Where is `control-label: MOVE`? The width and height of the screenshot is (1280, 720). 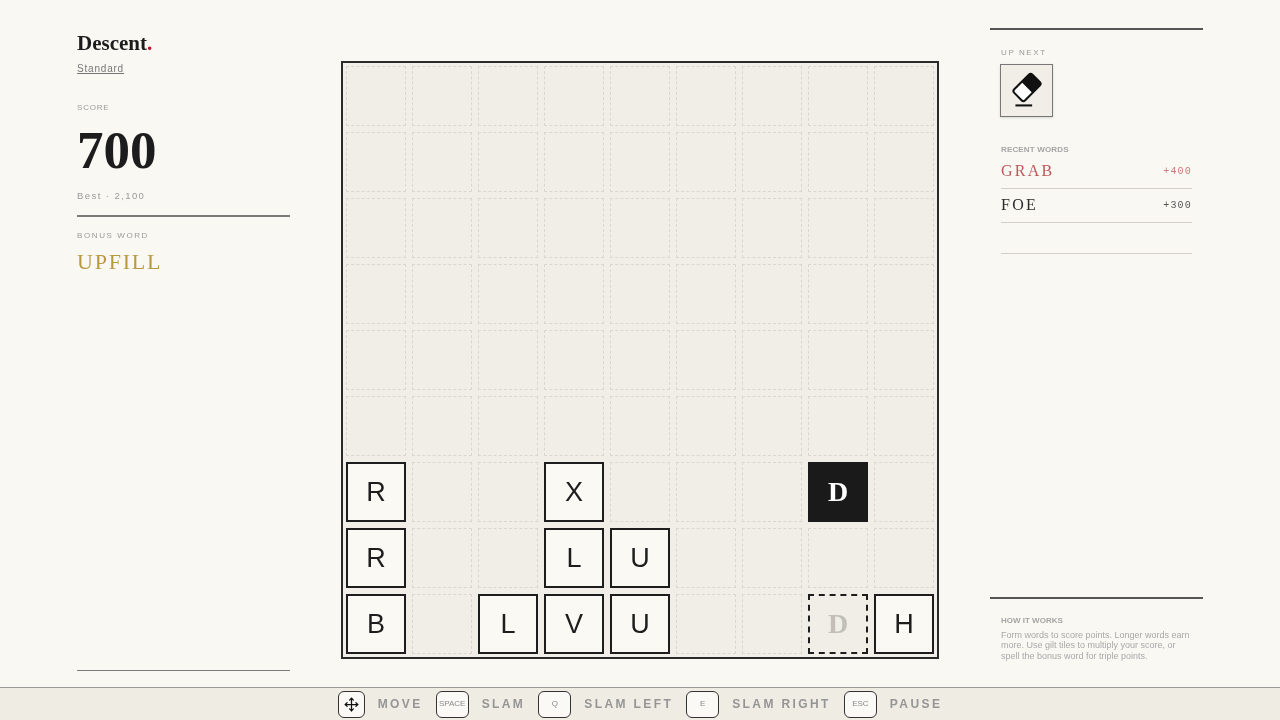 control-label: MOVE is located at coordinates (400, 704).